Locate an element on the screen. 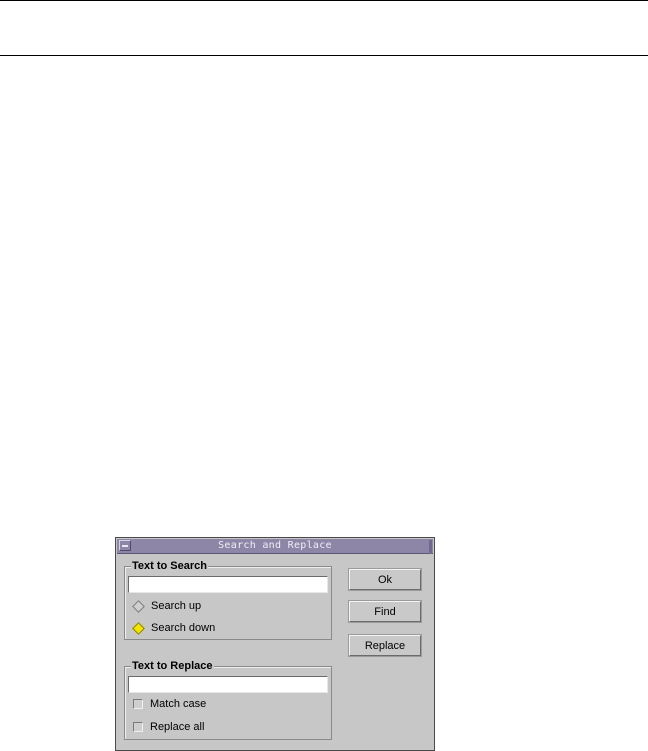 The height and width of the screenshot is (751, 648). search-up-radio: Search up is located at coordinates (166, 606).